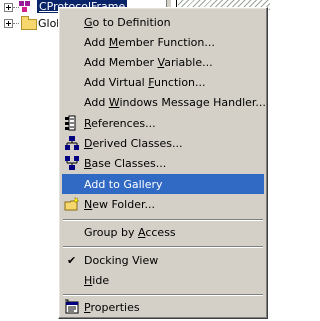  Describe the element at coordinates (97, 280) in the screenshot. I see `menu-item-label: Hide` at that location.